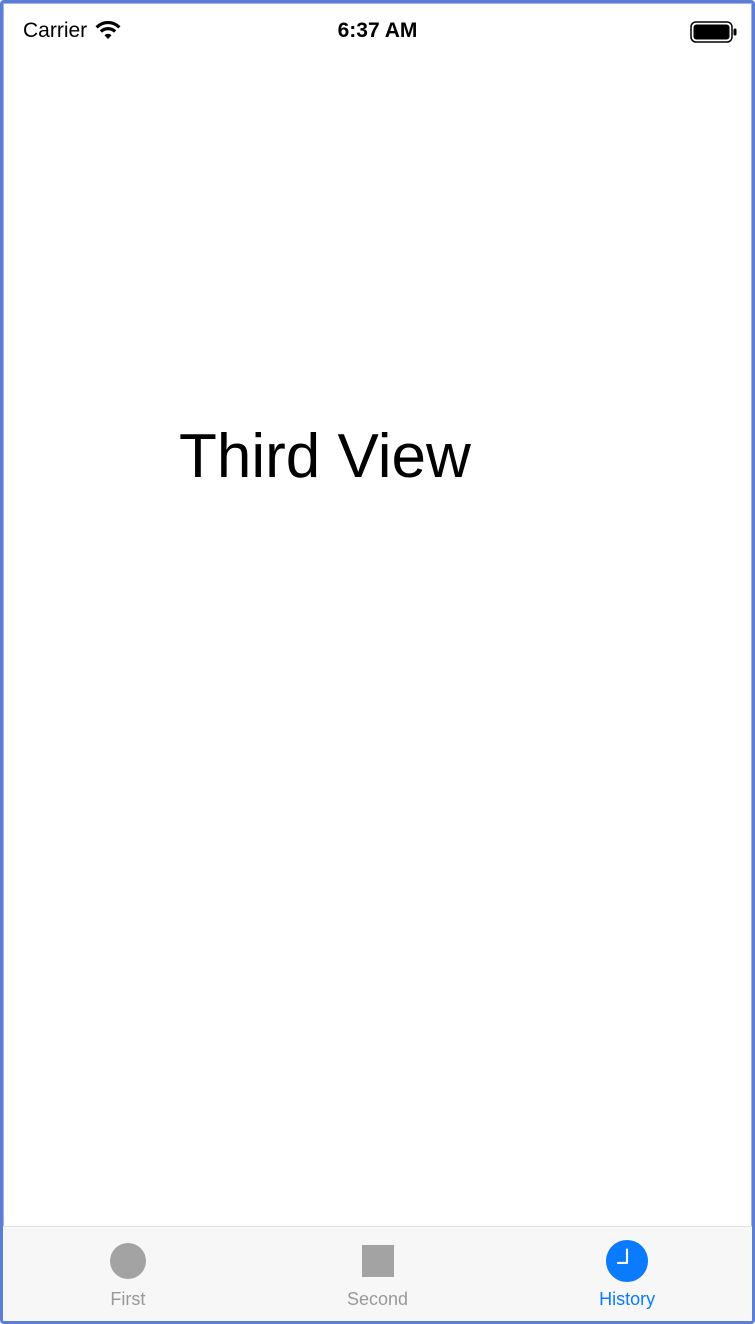  I want to click on tab-label: First, so click(128, 1299).